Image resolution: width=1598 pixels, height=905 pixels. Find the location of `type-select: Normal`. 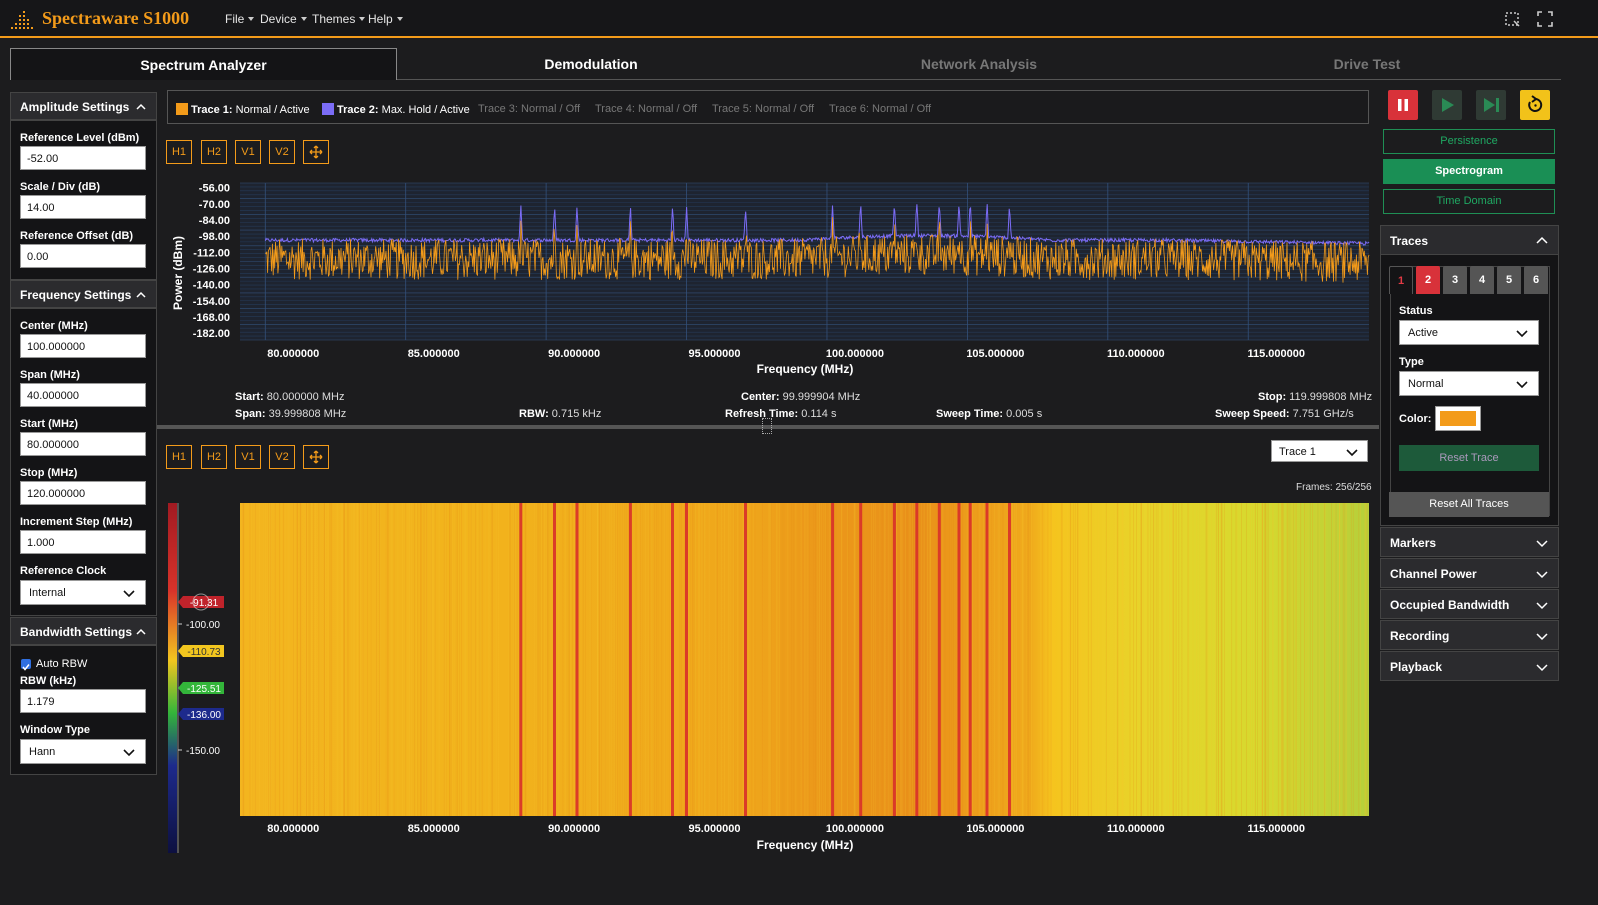

type-select: Normal is located at coordinates (1469, 383).